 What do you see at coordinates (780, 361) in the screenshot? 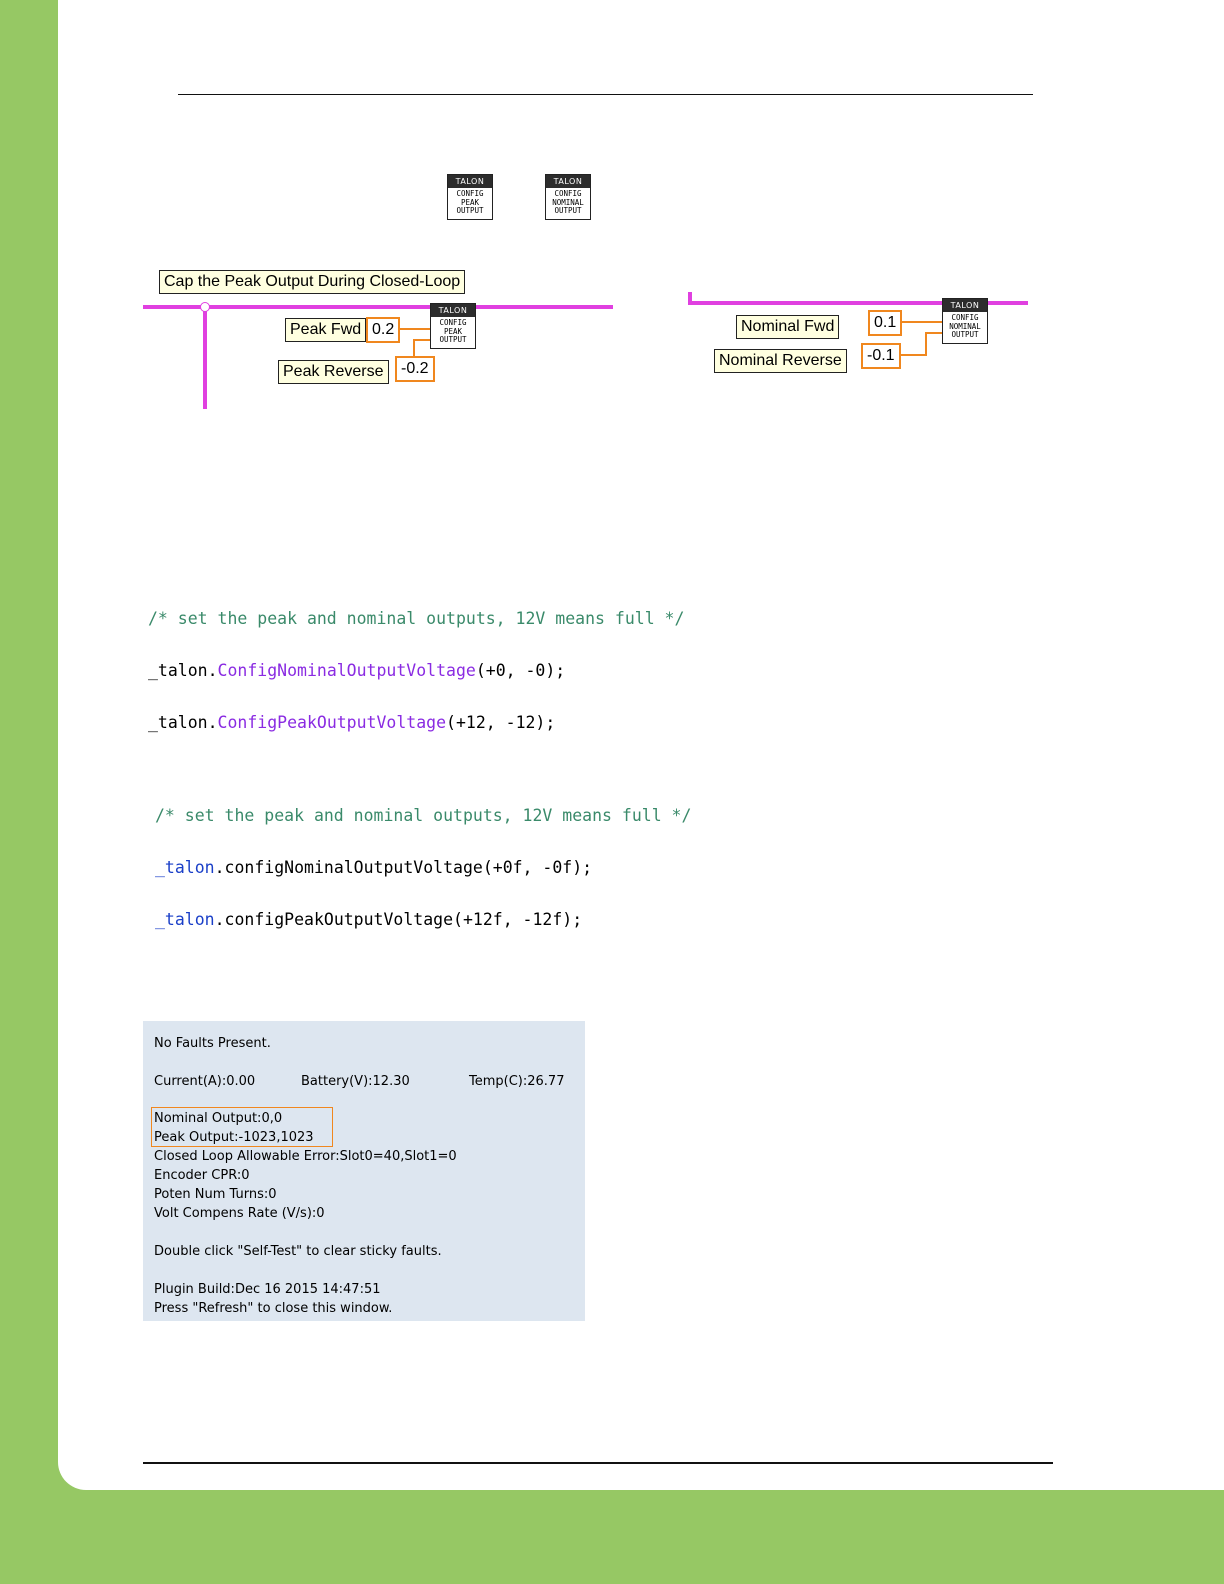
I see `nominal-reverse-label: Nominal Reverse` at bounding box center [780, 361].